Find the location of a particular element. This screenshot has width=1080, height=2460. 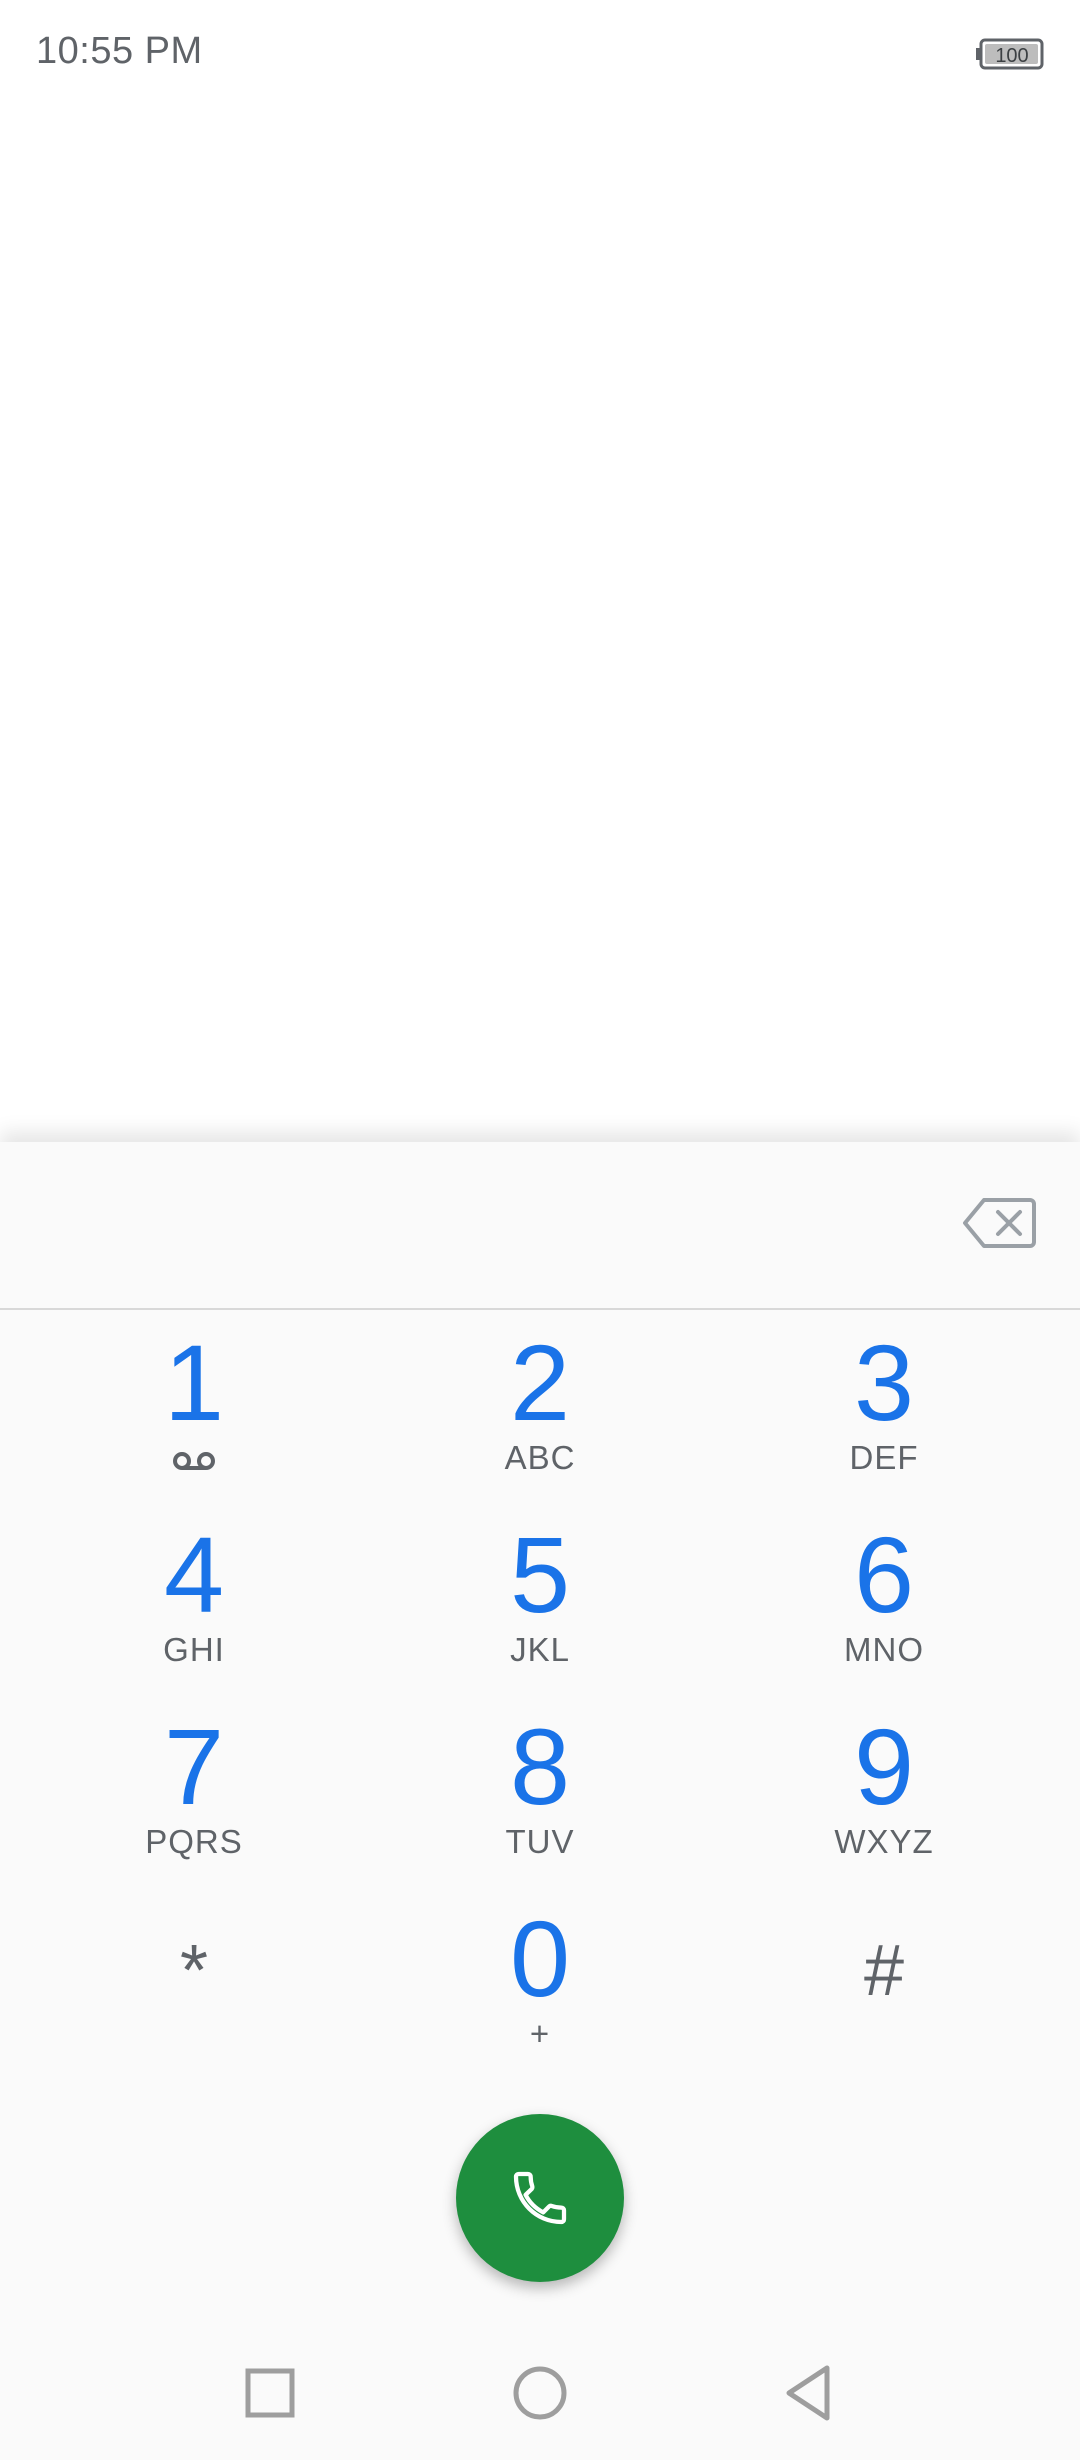

key-digit: 5 is located at coordinates (540, 1574).